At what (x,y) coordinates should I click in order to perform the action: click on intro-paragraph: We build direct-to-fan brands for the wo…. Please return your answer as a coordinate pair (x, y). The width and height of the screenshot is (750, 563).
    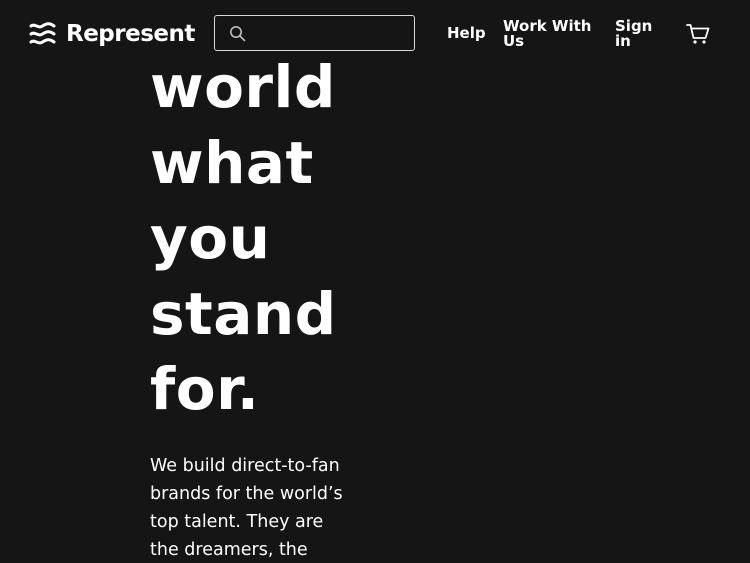
    Looking at the image, I should click on (262, 507).